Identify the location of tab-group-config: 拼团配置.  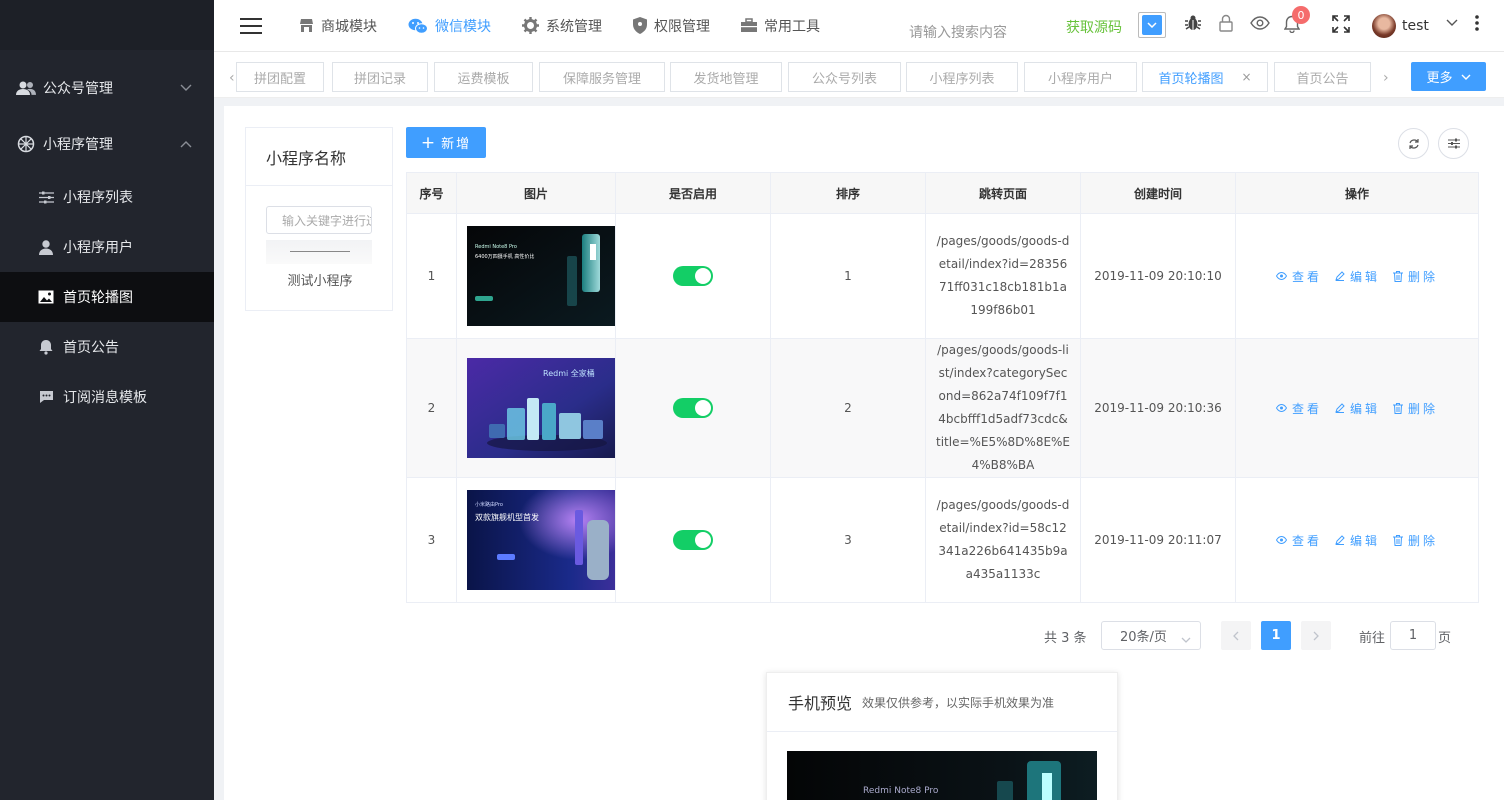
(280, 77).